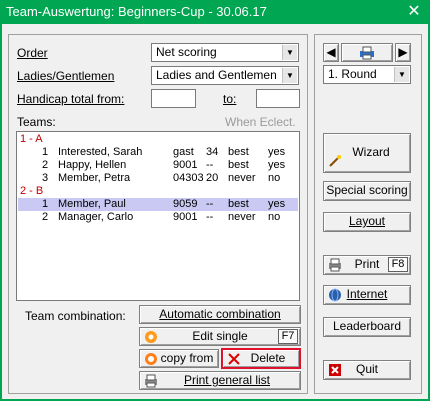 This screenshot has height=401, width=430. What do you see at coordinates (398, 264) in the screenshot?
I see `print-shortcut: F8` at bounding box center [398, 264].